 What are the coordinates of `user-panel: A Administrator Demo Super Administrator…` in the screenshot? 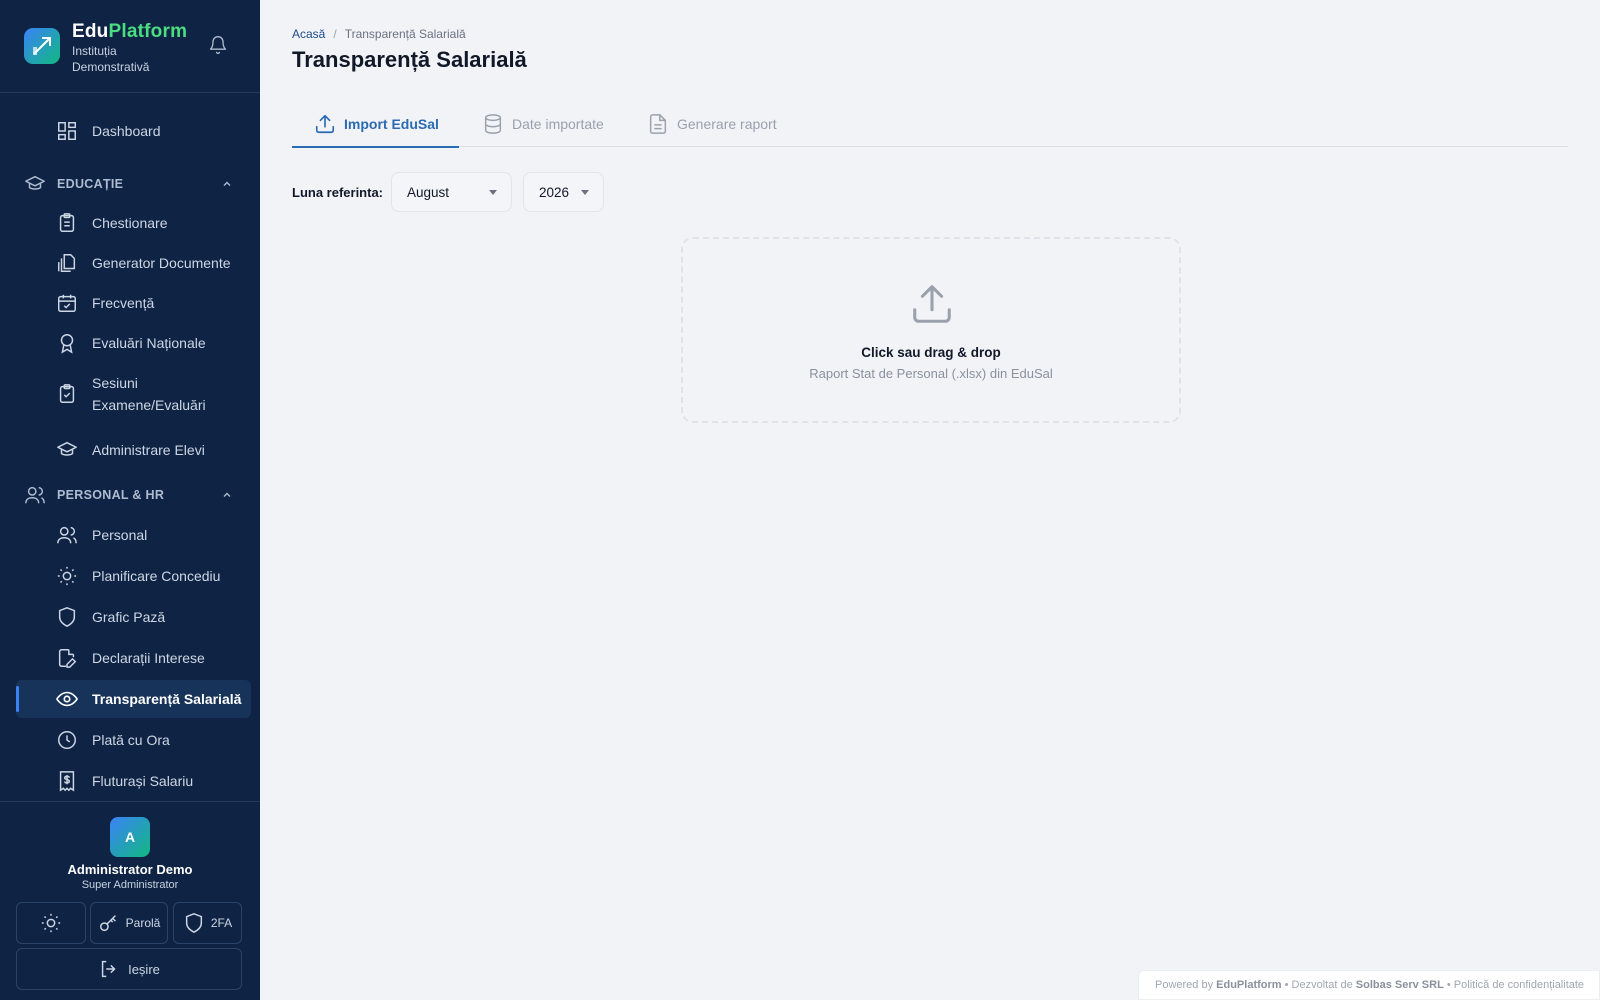 It's located at (130, 900).